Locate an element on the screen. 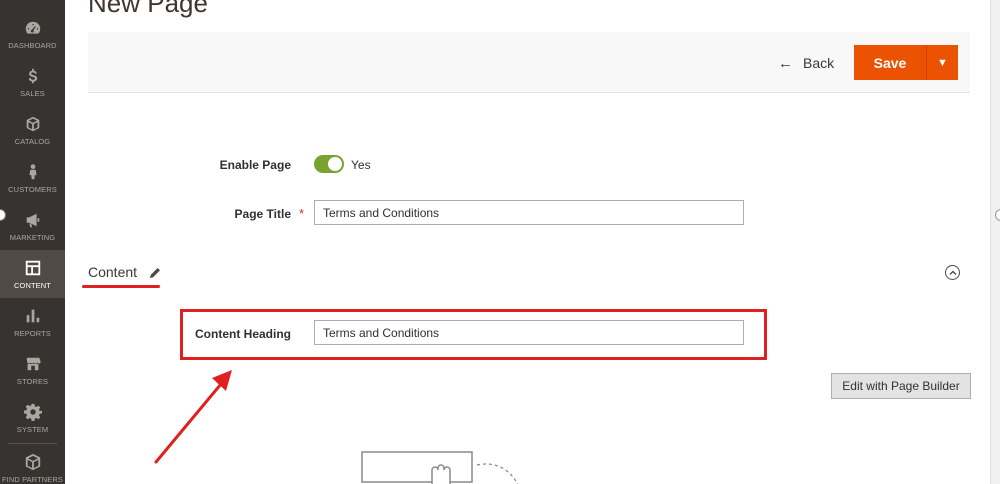 Image resolution: width=1000 pixels, height=484 pixels. bar-chart-icon is located at coordinates (33, 316).